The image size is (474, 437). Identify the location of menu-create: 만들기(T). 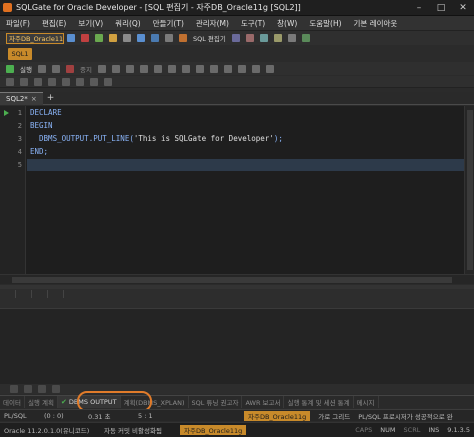
(168, 23).